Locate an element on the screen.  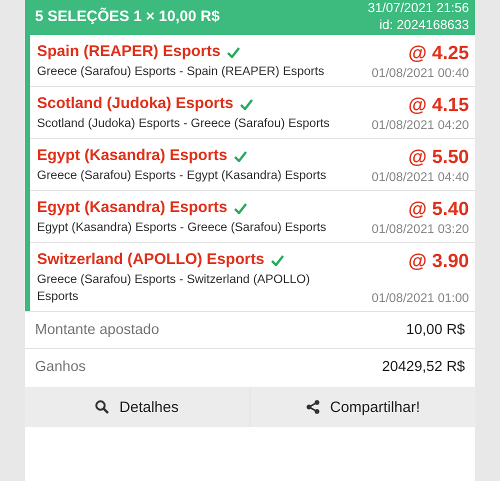
selection-odd: @ 5.50 is located at coordinates (438, 158).